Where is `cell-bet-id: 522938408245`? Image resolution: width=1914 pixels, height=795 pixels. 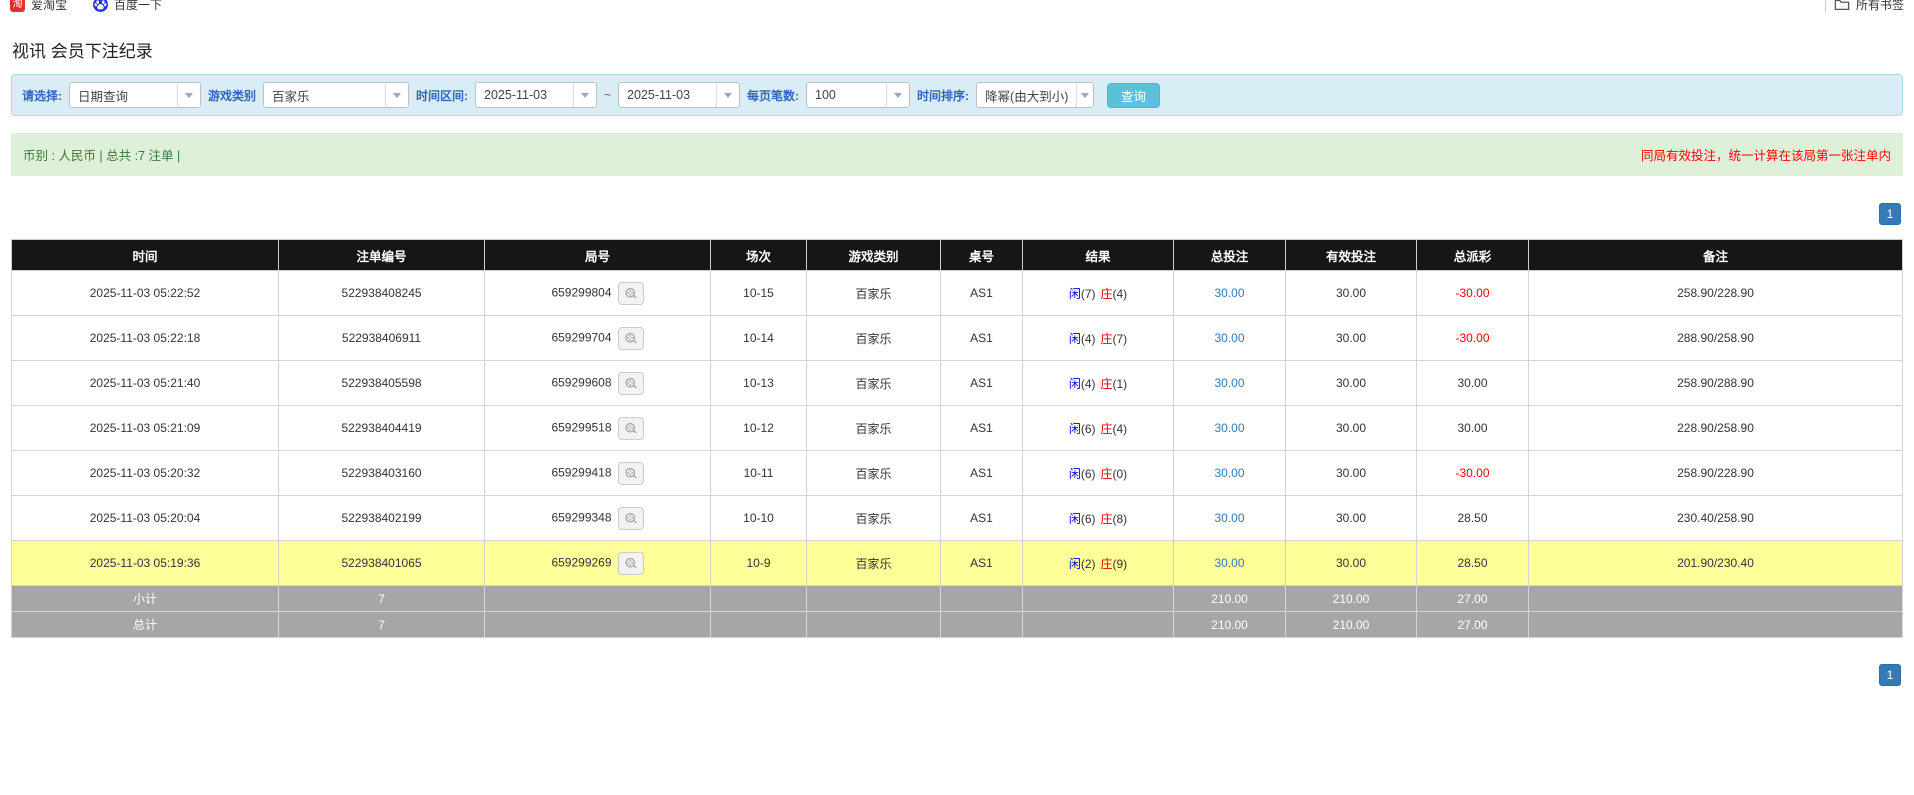
cell-bet-id: 522938408245 is located at coordinates (381, 293).